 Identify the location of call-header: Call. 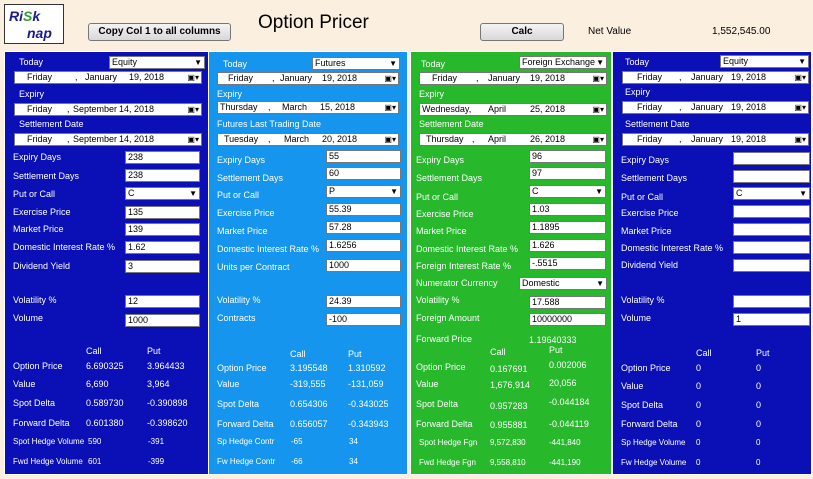
(704, 353).